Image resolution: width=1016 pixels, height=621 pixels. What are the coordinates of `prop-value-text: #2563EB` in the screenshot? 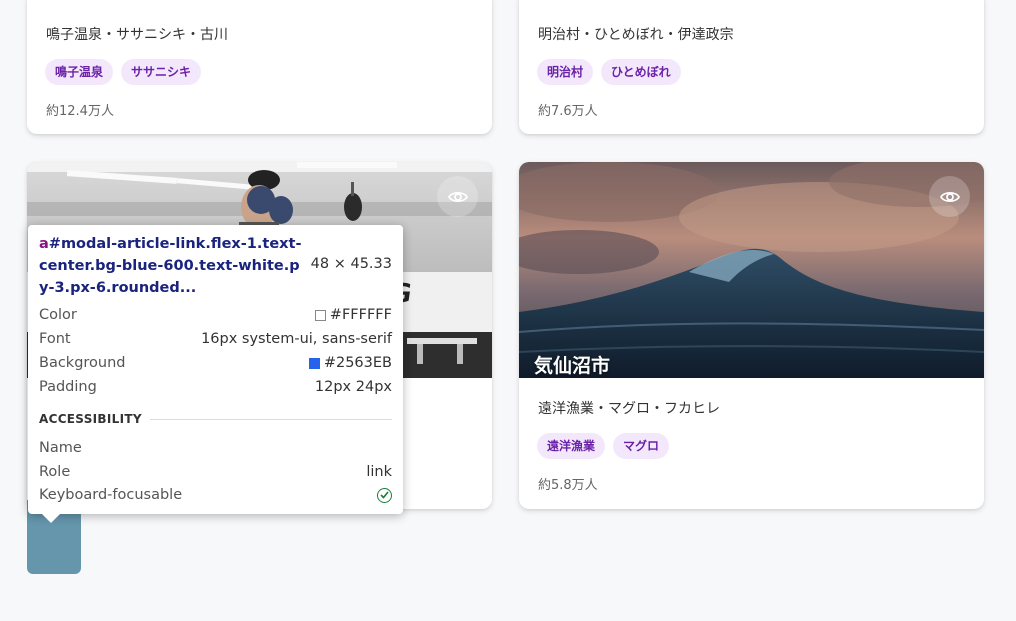 It's located at (357, 363).